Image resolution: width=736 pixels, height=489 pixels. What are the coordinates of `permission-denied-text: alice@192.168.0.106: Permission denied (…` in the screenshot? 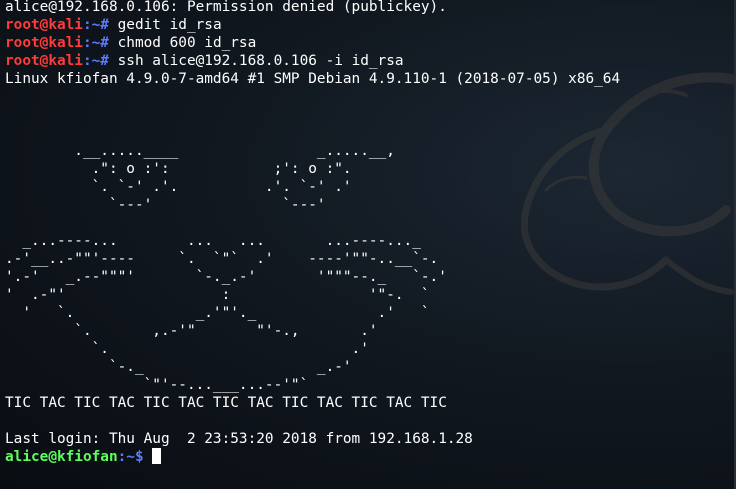 It's located at (226, 7).